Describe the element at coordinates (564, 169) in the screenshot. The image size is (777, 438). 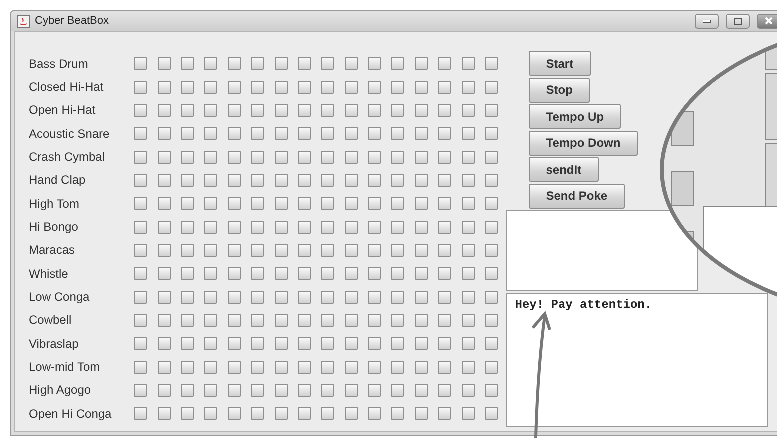
I see `control-button: sendIt` at that location.